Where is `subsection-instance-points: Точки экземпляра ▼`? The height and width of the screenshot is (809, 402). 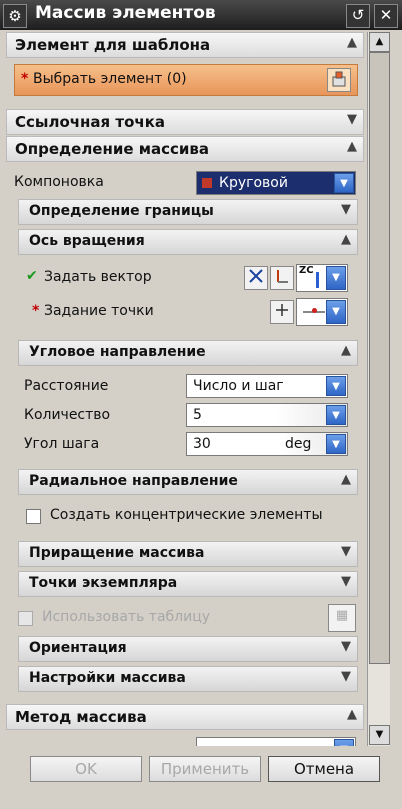
subsection-instance-points: Точки экземпляра ▼ is located at coordinates (188, 584).